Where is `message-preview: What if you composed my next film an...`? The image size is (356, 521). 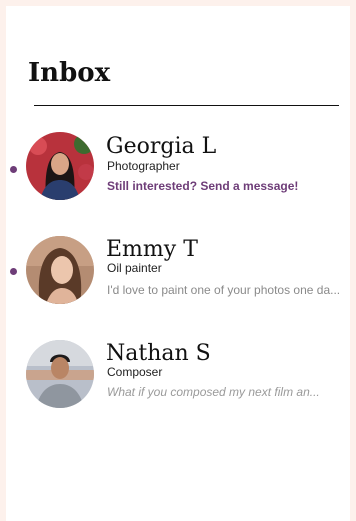
message-preview: What if you composed my next film an... is located at coordinates (213, 392).